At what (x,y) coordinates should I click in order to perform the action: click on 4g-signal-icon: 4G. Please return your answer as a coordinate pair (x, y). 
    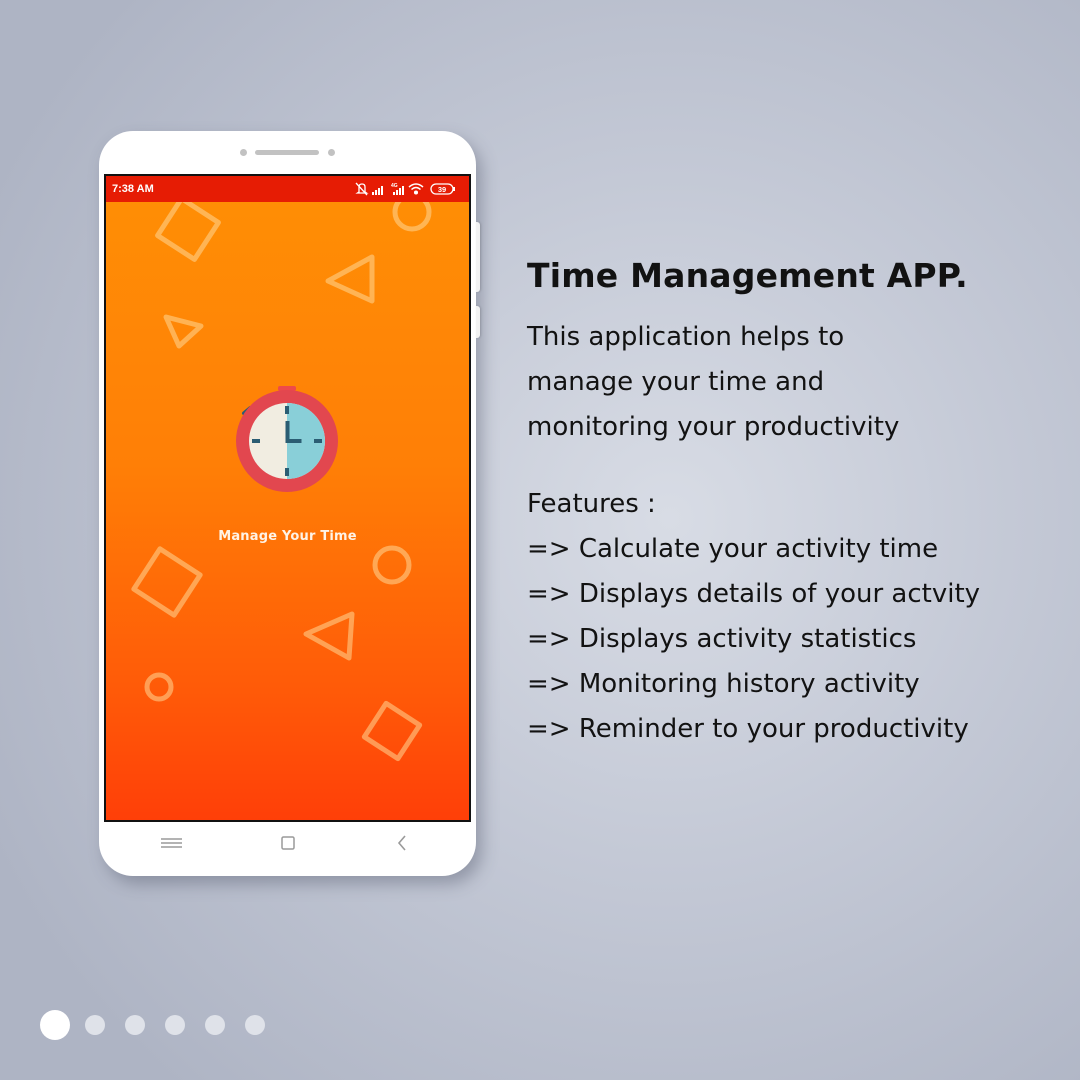
    Looking at the image, I should click on (397, 189).